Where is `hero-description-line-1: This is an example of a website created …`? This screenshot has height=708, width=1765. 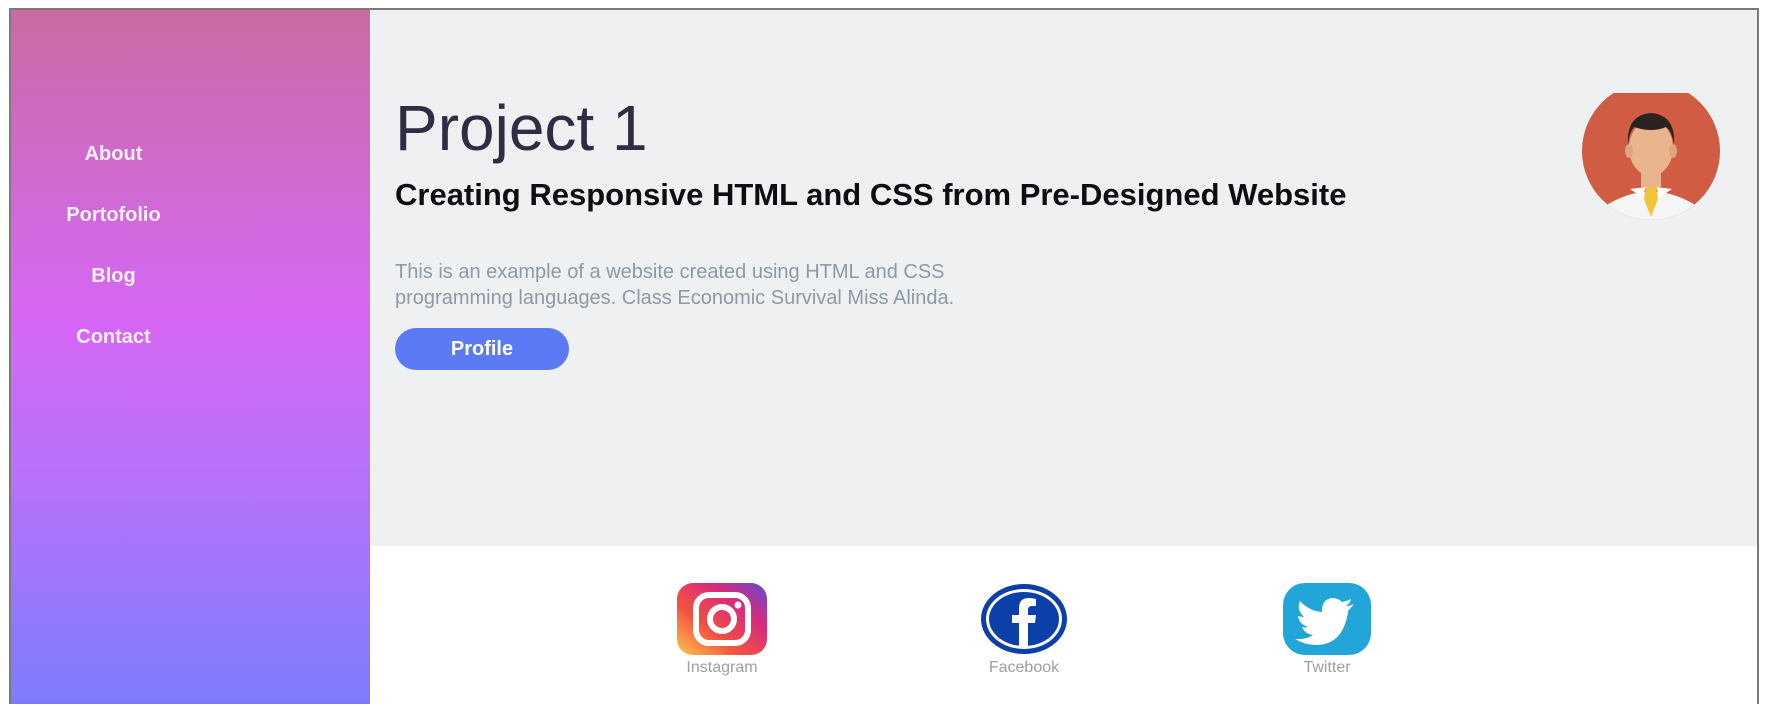
hero-description-line-1: This is an example of a website created … is located at coordinates (670, 272).